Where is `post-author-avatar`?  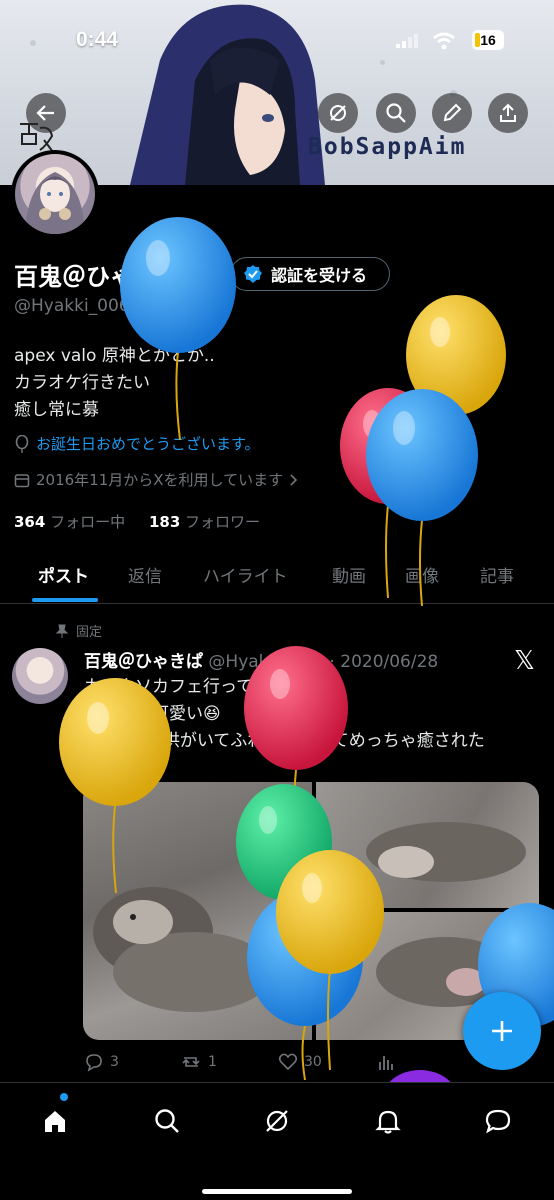
post-author-avatar is located at coordinates (40, 676).